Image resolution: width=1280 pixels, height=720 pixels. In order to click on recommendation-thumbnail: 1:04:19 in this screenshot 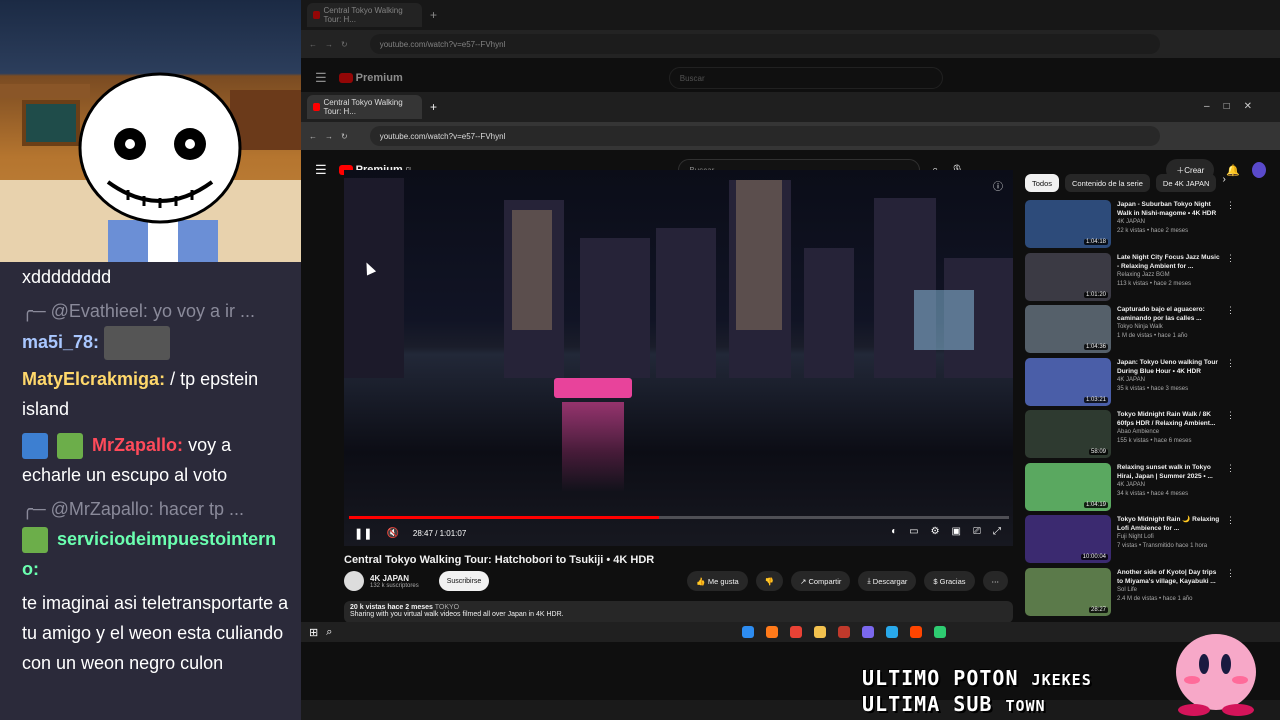, I will do `click(1068, 486)`.